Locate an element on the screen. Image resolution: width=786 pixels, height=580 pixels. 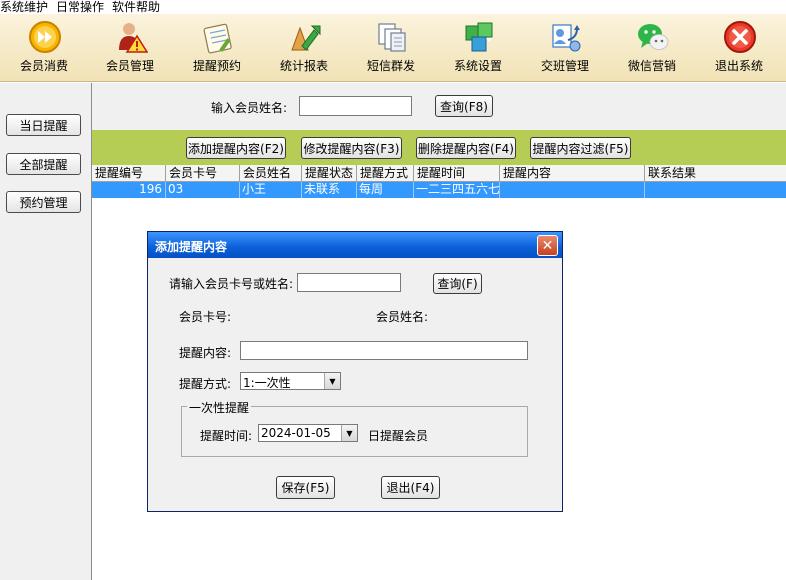
toolbar-button-statistics: 统计报表 is located at coordinates (304, 48).